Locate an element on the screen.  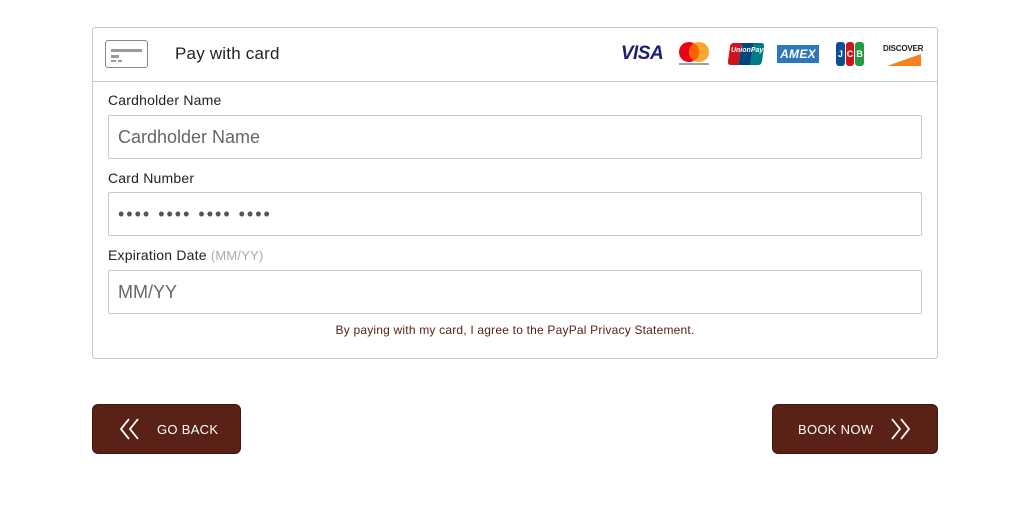
expiration-date-label: Expiration Date (MM/YY) is located at coordinates (185, 255).